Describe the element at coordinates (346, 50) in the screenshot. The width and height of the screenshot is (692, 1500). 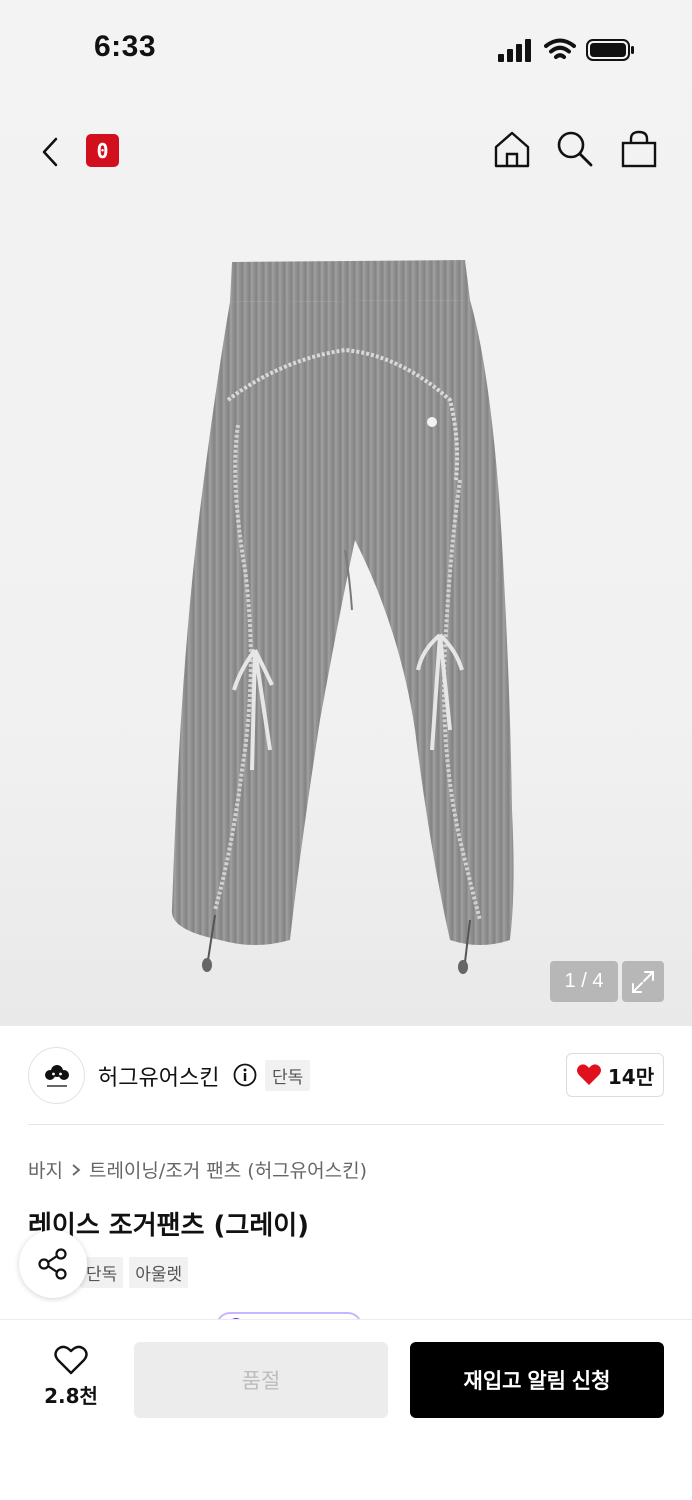
I see `status-bar: 6:33` at that location.